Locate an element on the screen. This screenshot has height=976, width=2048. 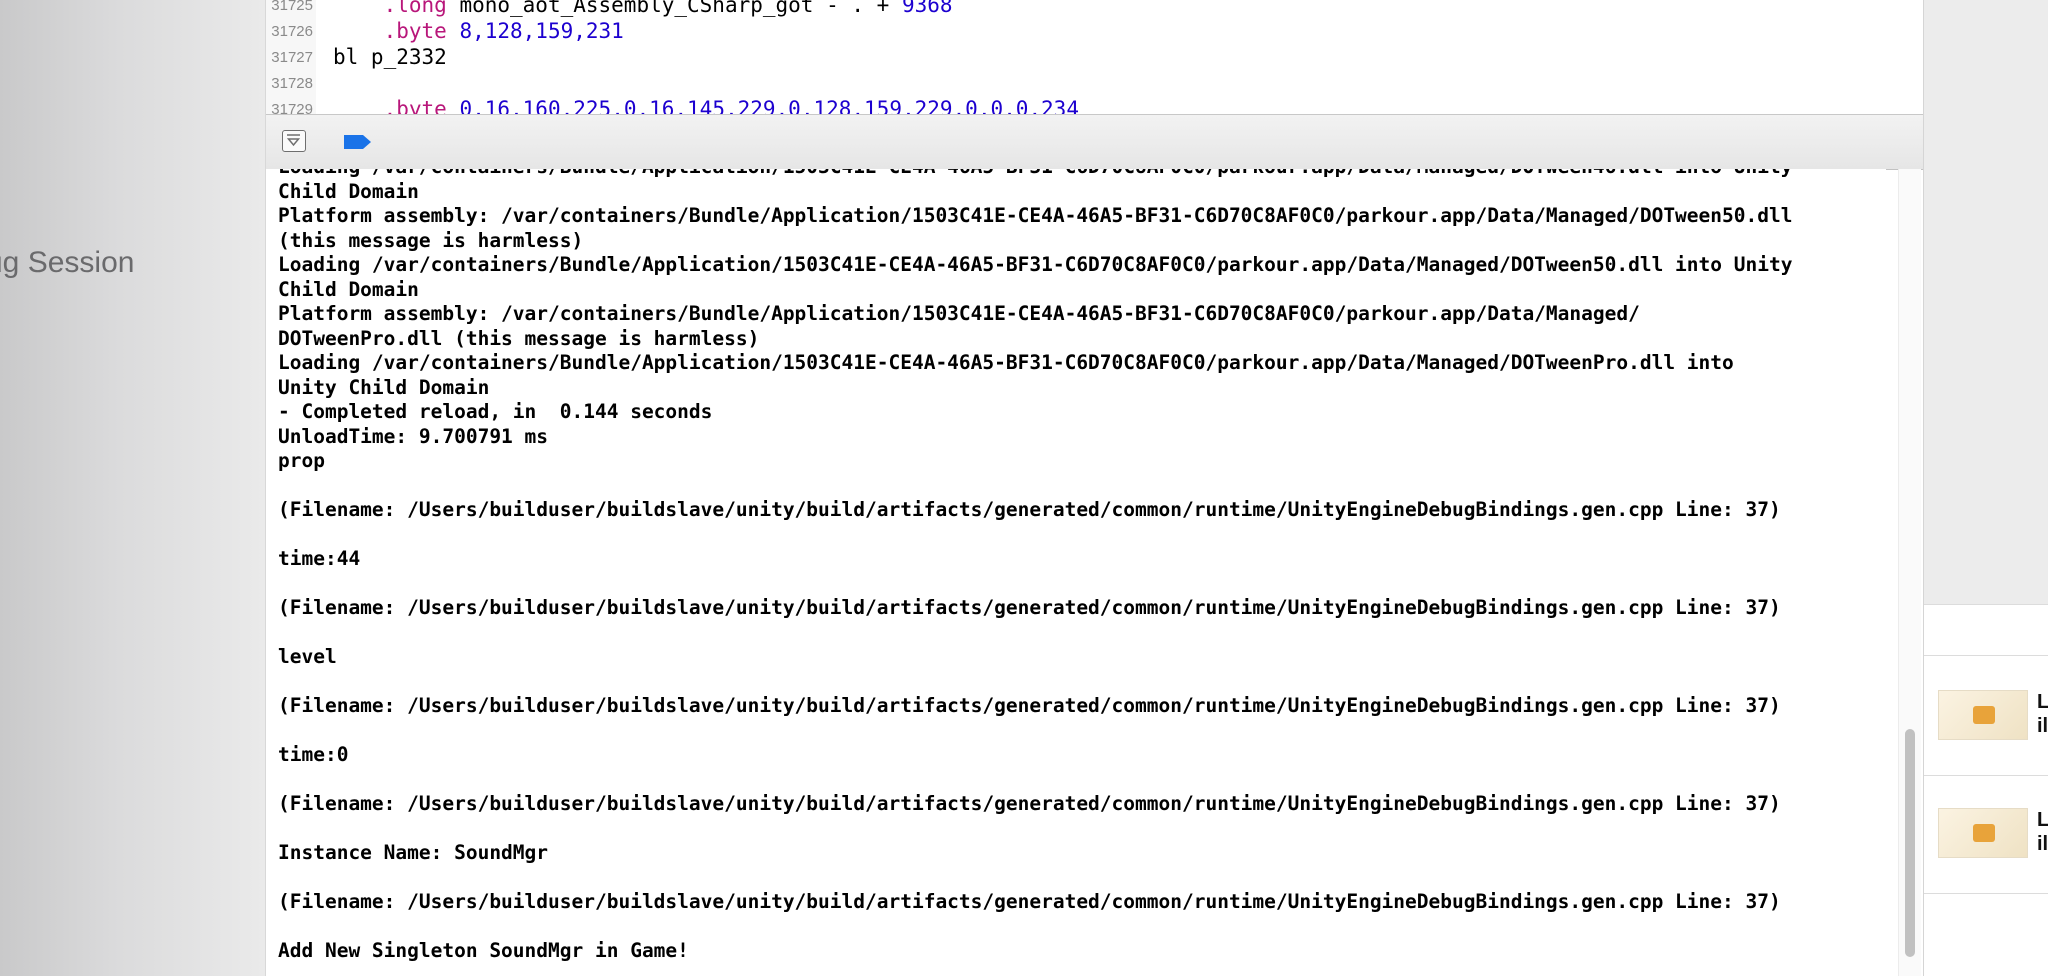
console-line: (this message is harmless) is located at coordinates (431, 240).